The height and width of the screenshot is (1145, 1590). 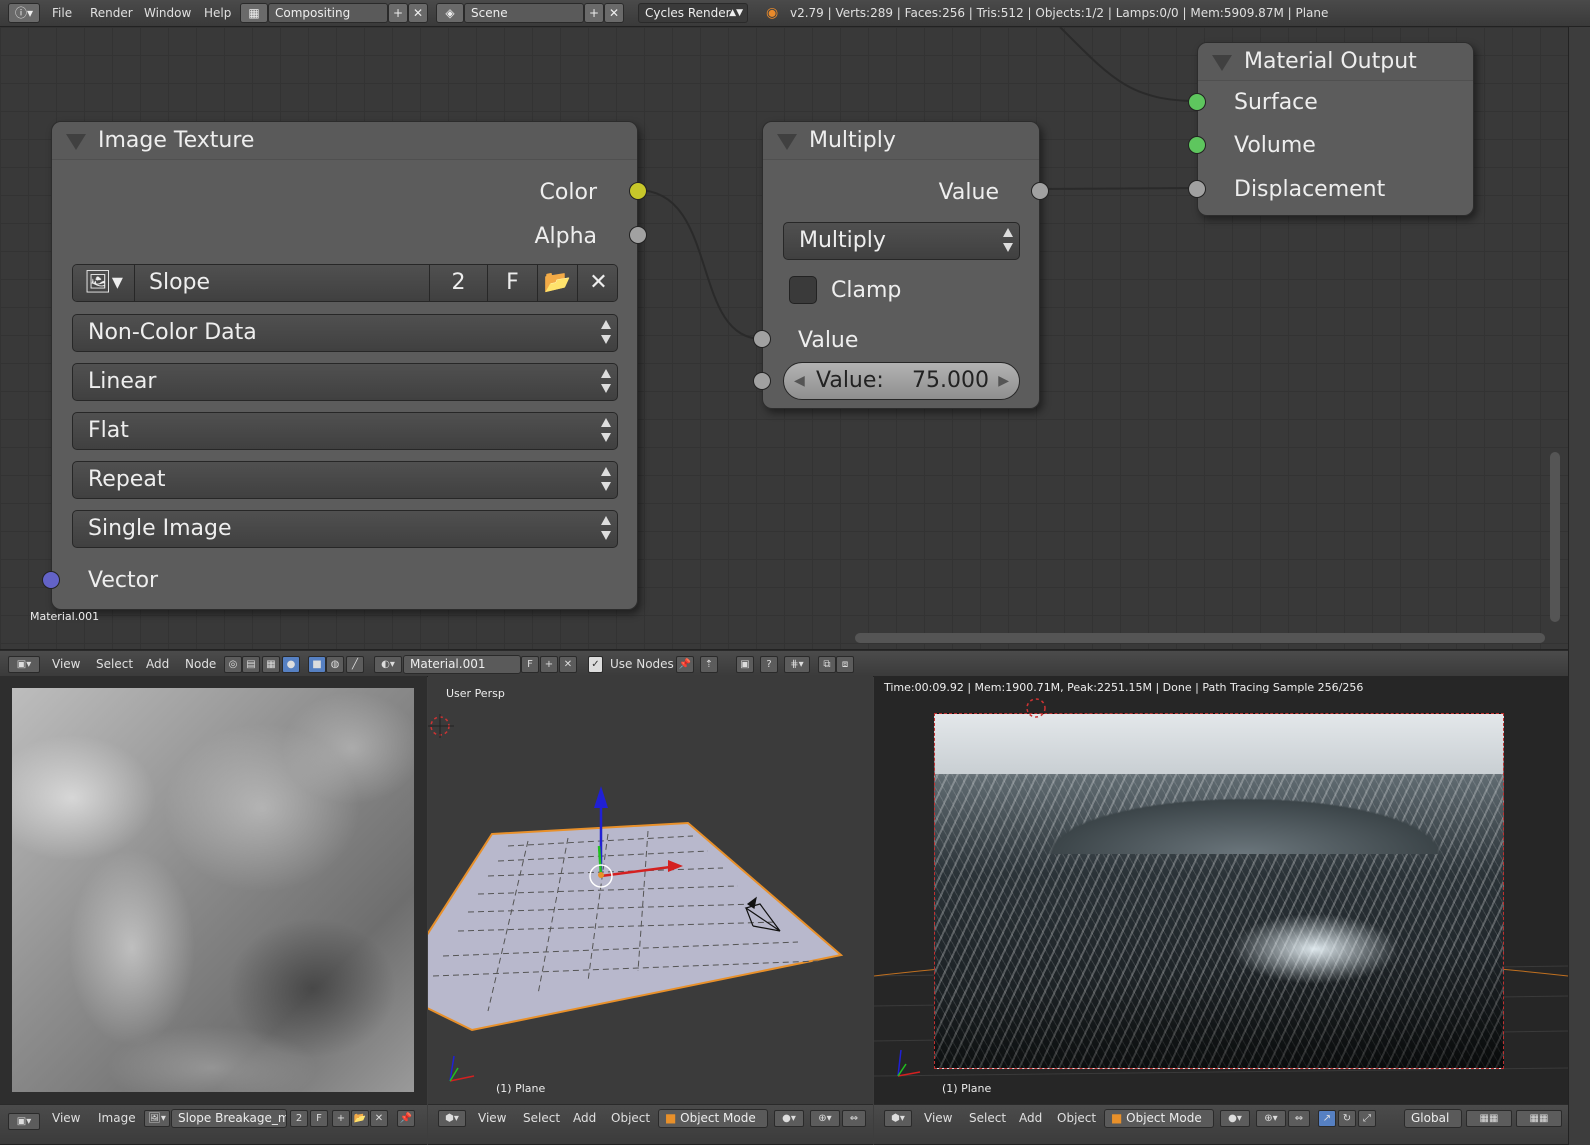 What do you see at coordinates (614, 13) in the screenshot?
I see `remove-scene-icon: ✕` at bounding box center [614, 13].